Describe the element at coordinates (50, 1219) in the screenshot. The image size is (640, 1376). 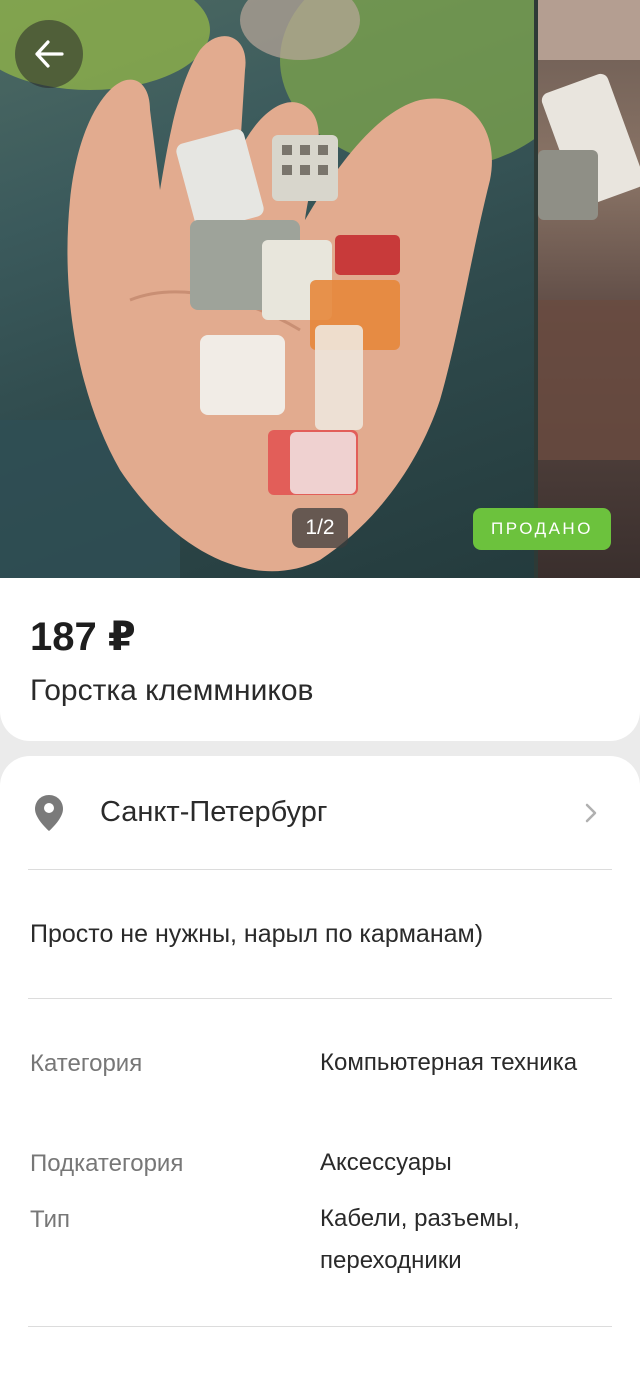
I see `attribute-label-type: Тип` at that location.